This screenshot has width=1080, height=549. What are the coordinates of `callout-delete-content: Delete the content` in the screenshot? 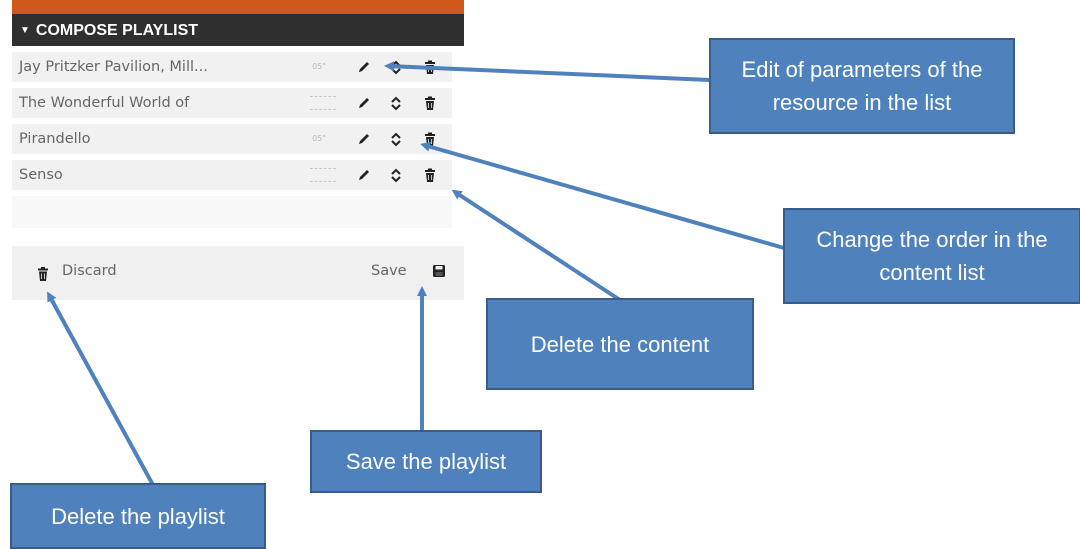 It's located at (620, 344).